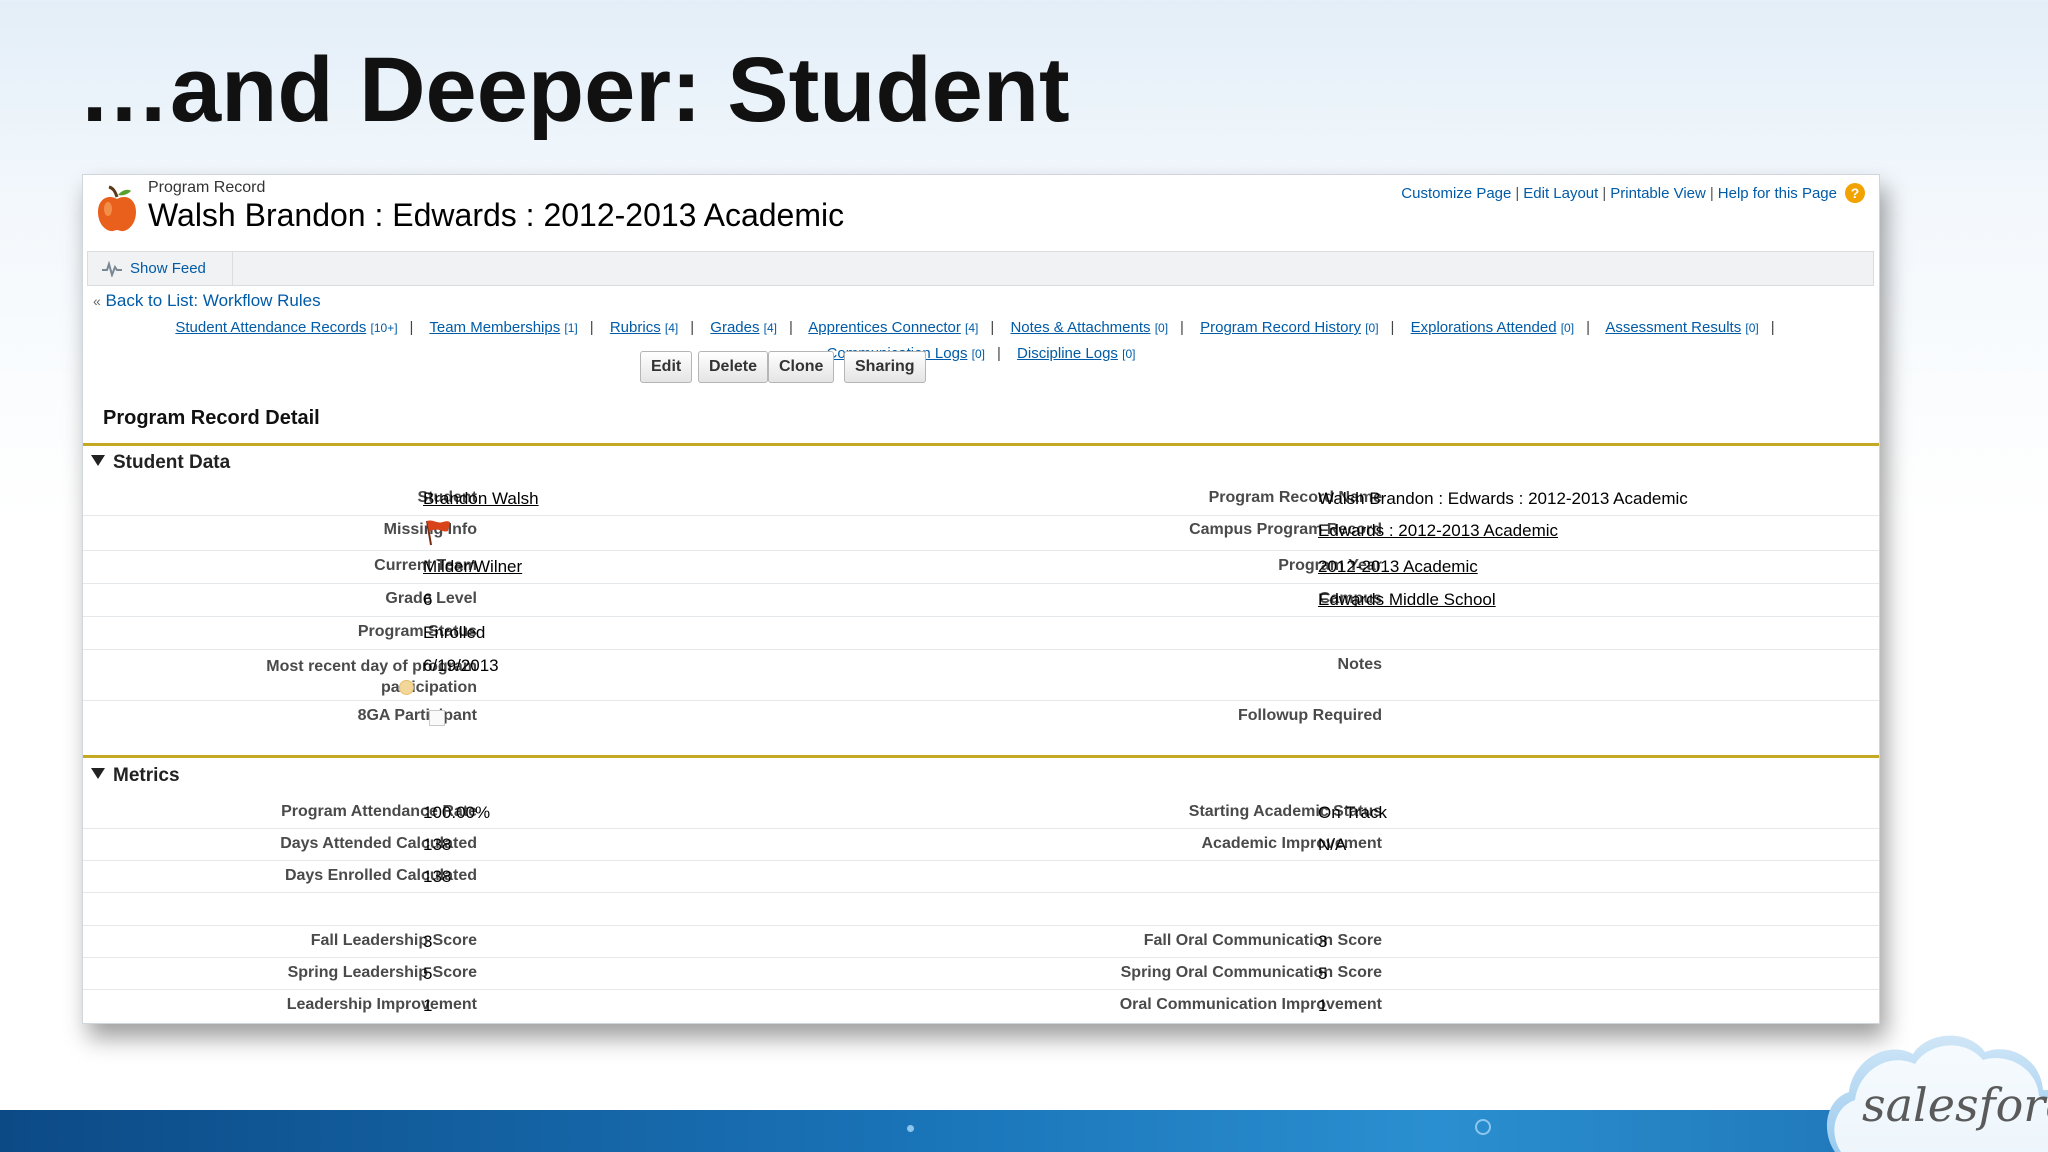  I want to click on red-flag-icon, so click(438, 533).